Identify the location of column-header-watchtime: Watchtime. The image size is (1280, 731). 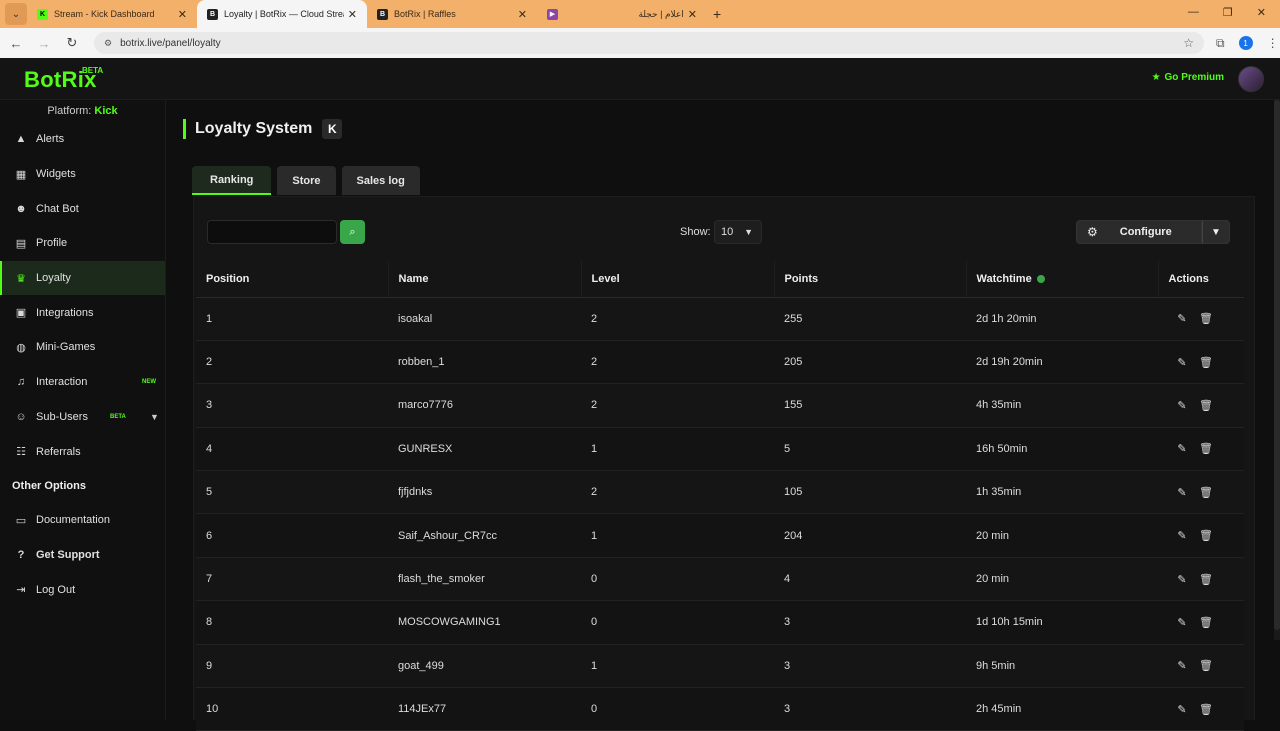
(1061, 279).